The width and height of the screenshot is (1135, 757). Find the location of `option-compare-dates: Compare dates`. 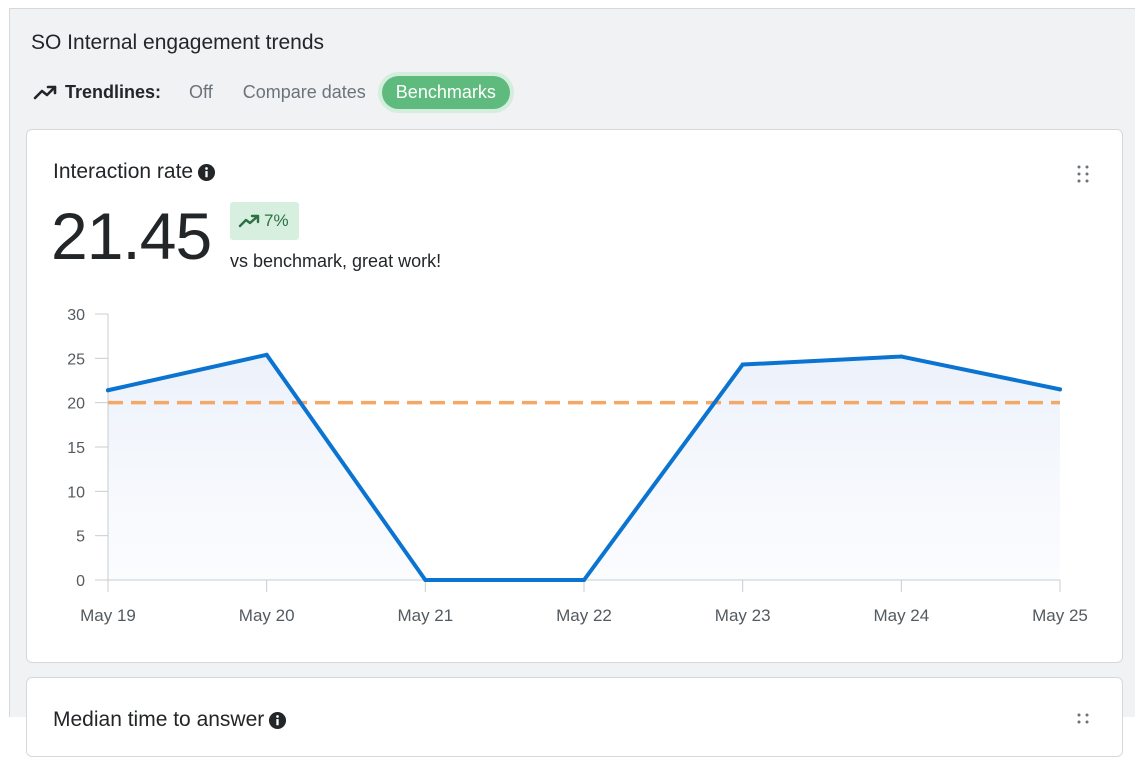

option-compare-dates: Compare dates is located at coordinates (304, 92).